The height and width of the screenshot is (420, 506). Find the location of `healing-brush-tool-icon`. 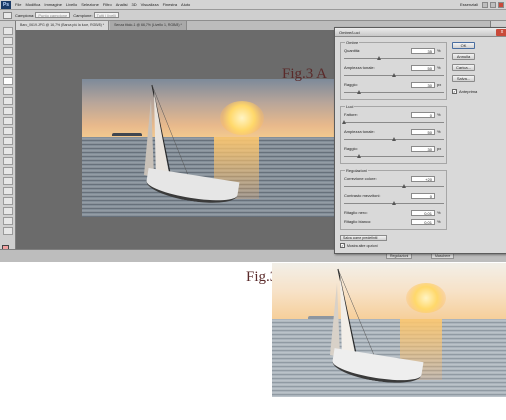

healing-brush-tool-icon is located at coordinates (8, 91).